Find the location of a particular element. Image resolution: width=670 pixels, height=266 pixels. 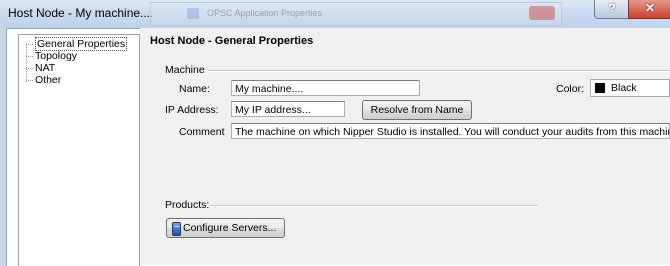

background-close-icon is located at coordinates (542, 13).